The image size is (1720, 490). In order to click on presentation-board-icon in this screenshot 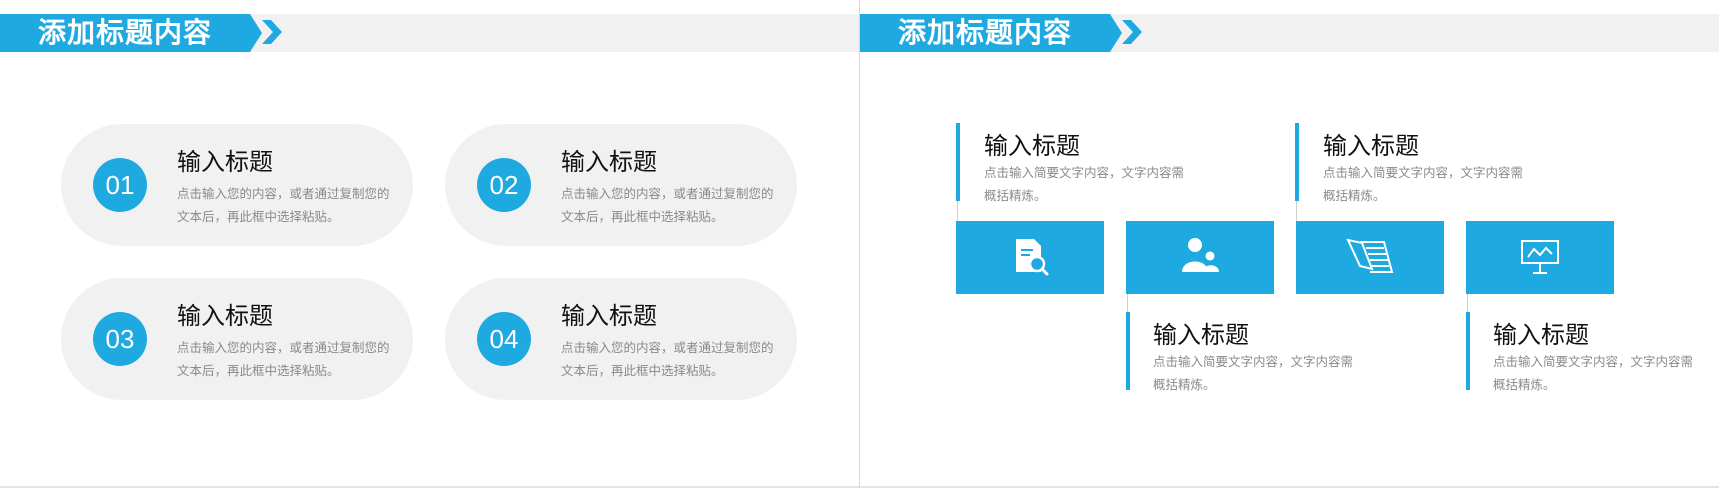, I will do `click(1540, 258)`.